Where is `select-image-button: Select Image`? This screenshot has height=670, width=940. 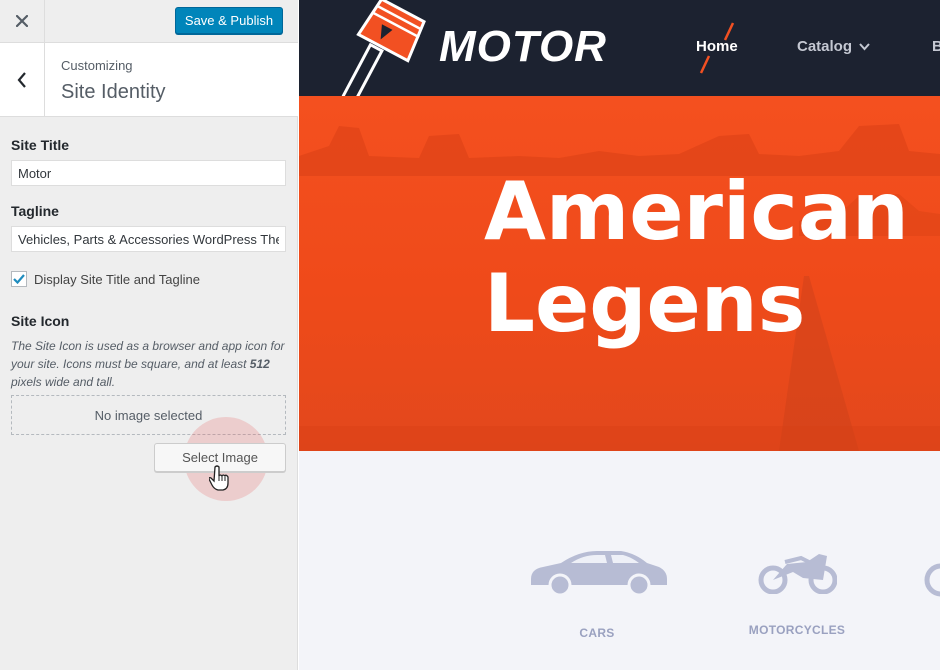
select-image-button: Select Image is located at coordinates (220, 457).